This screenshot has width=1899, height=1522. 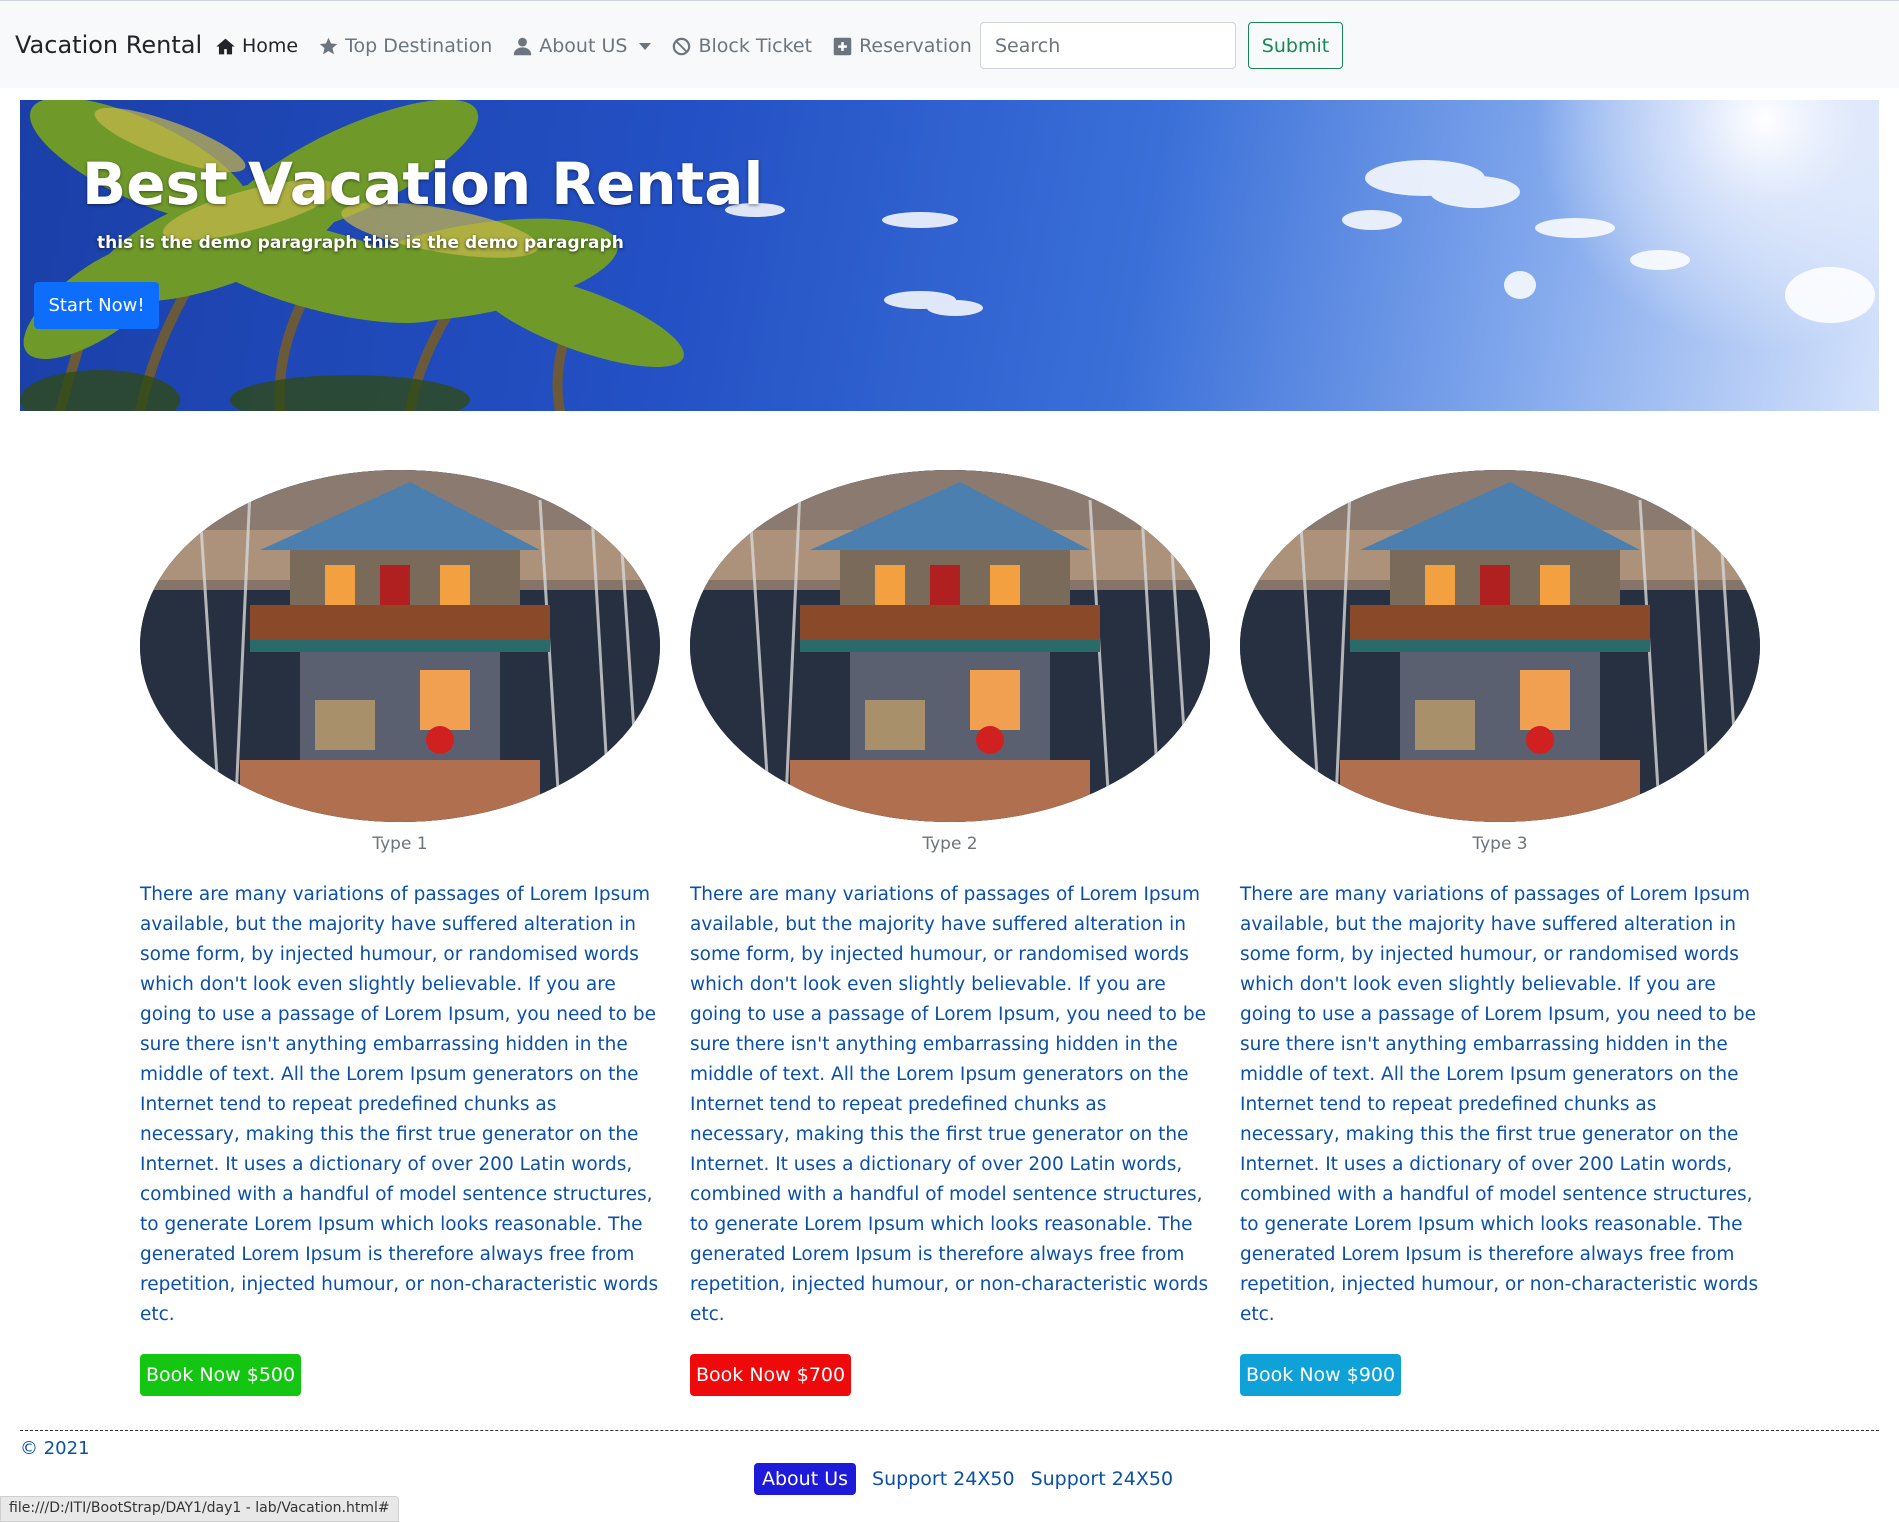 I want to click on ban-icon, so click(x=682, y=46).